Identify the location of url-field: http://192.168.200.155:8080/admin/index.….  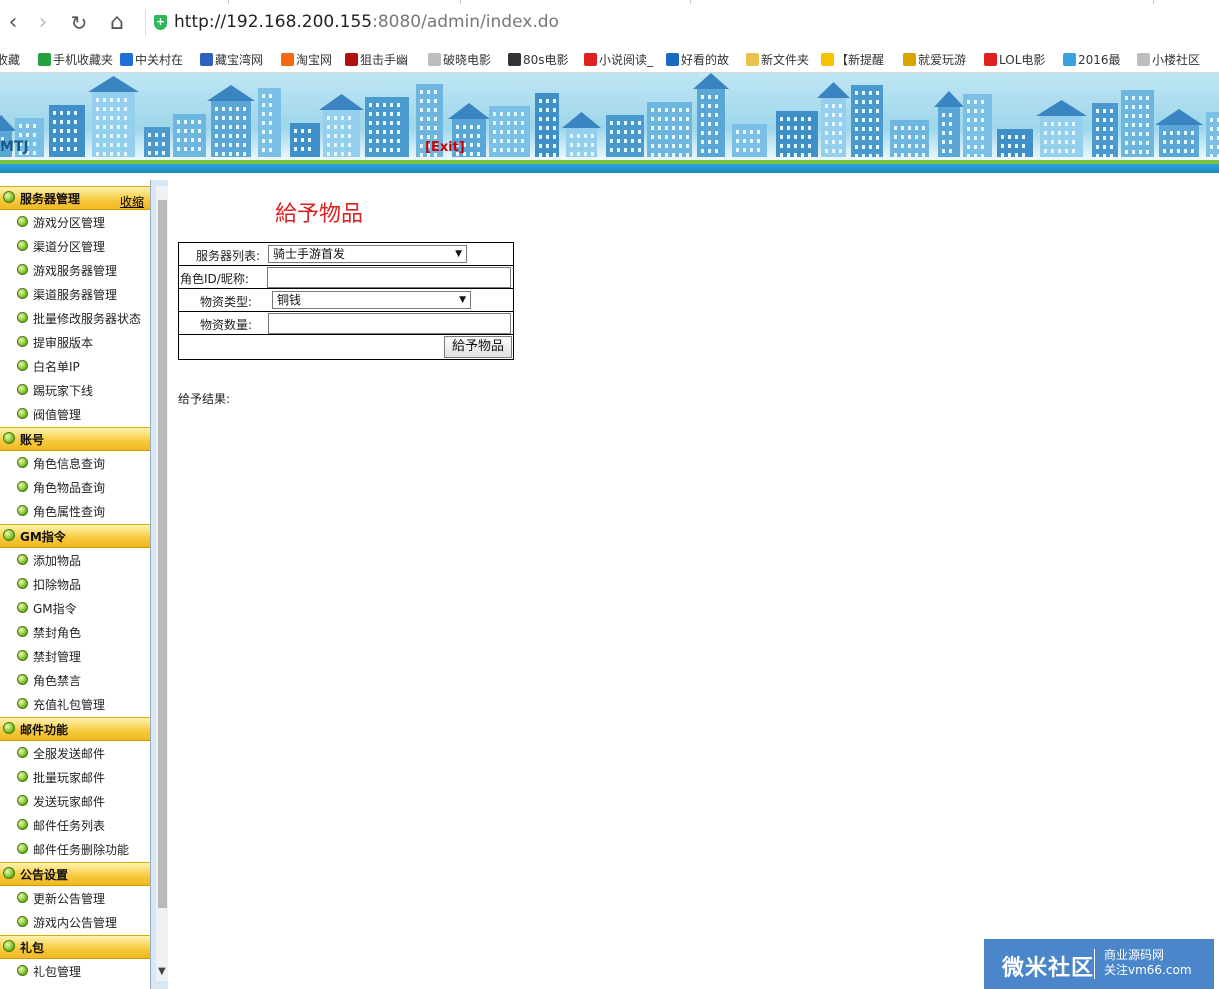
(366, 22).